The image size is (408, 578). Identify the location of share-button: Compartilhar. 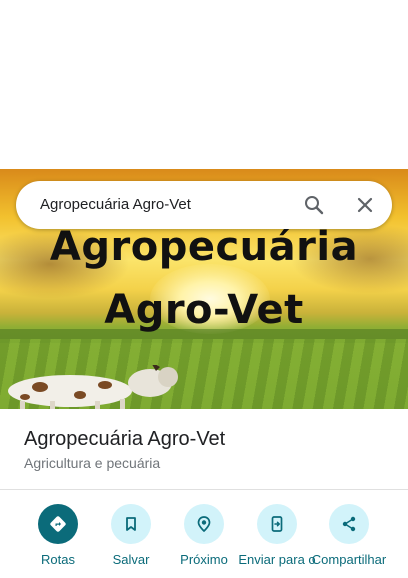
(349, 541).